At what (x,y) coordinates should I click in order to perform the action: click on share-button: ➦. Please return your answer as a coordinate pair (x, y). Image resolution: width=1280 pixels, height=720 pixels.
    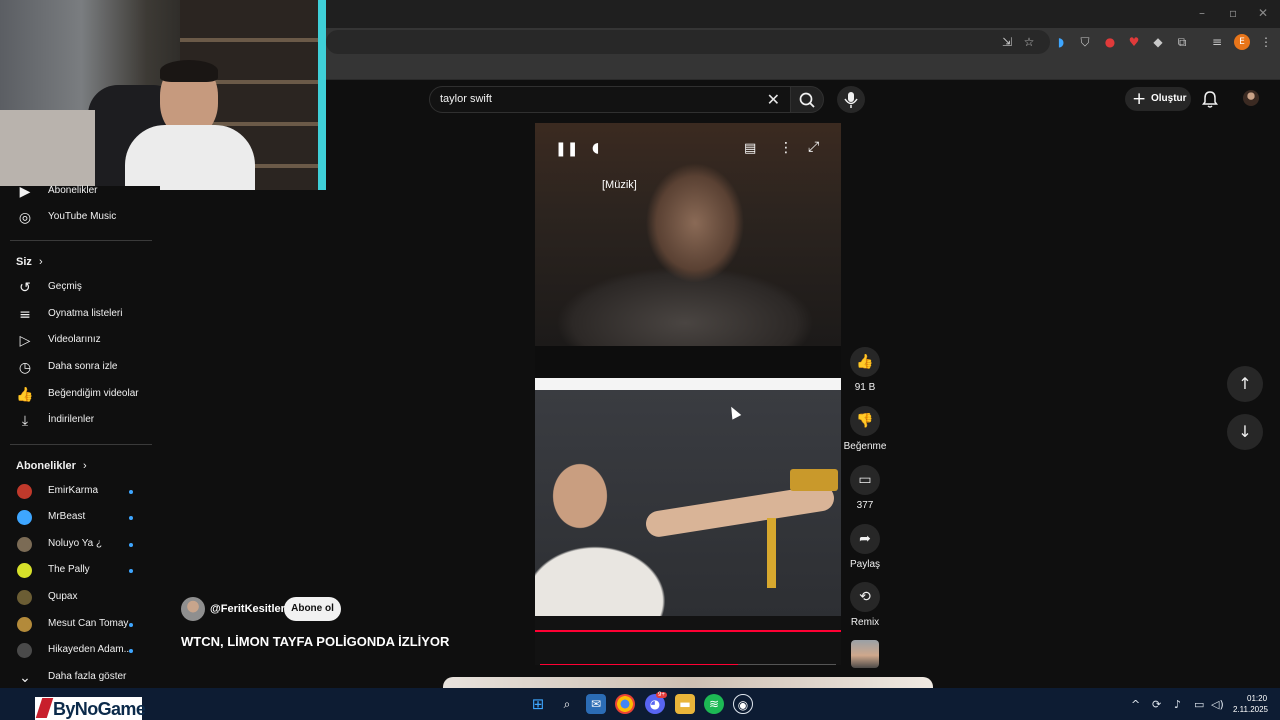
    Looking at the image, I should click on (865, 539).